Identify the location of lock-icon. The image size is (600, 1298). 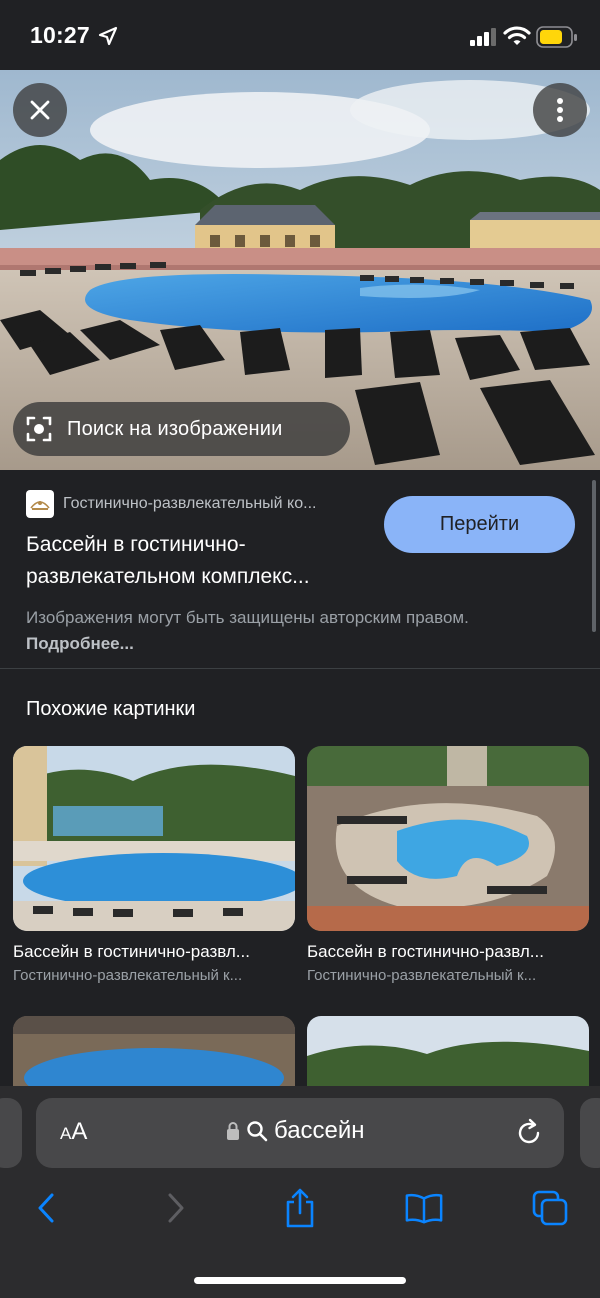
(233, 1131).